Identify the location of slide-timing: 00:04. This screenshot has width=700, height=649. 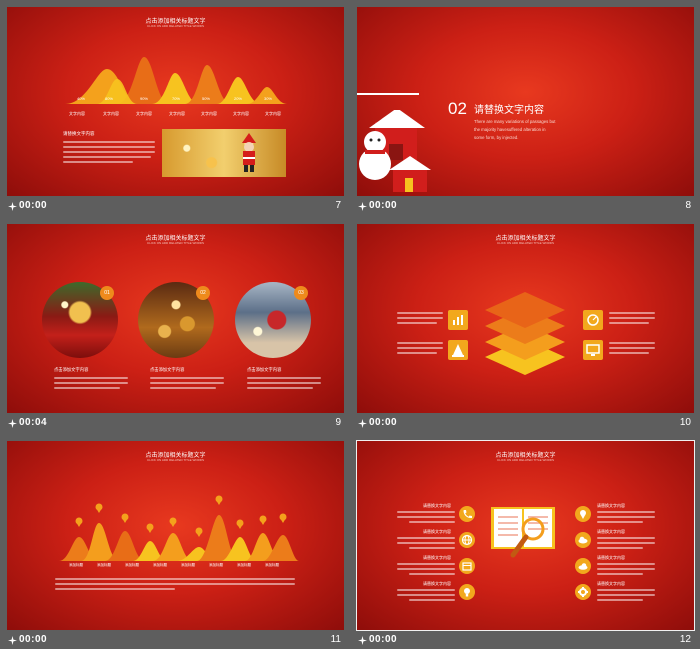
(33, 422).